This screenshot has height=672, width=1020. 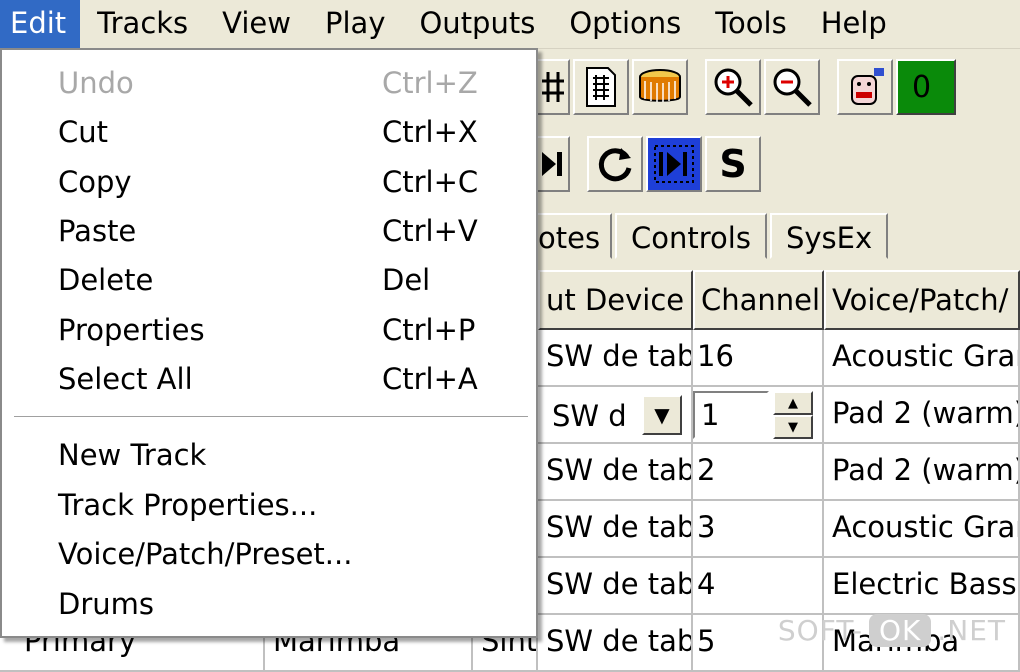 What do you see at coordinates (125, 379) in the screenshot?
I see `menu-item-label: Select All` at bounding box center [125, 379].